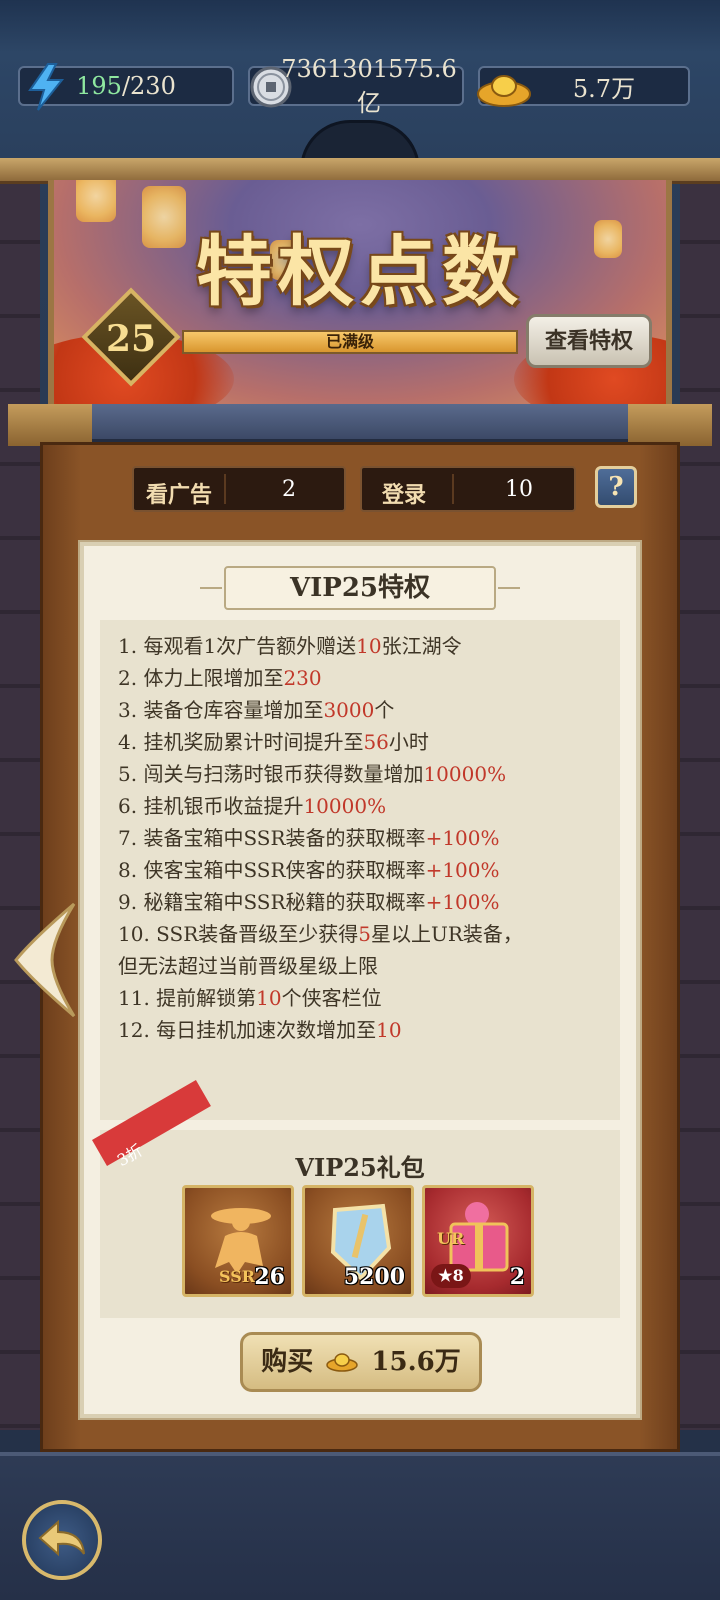 This screenshot has height=1600, width=720. I want to click on gift-item-hero: SSR 26, so click(238, 1241).